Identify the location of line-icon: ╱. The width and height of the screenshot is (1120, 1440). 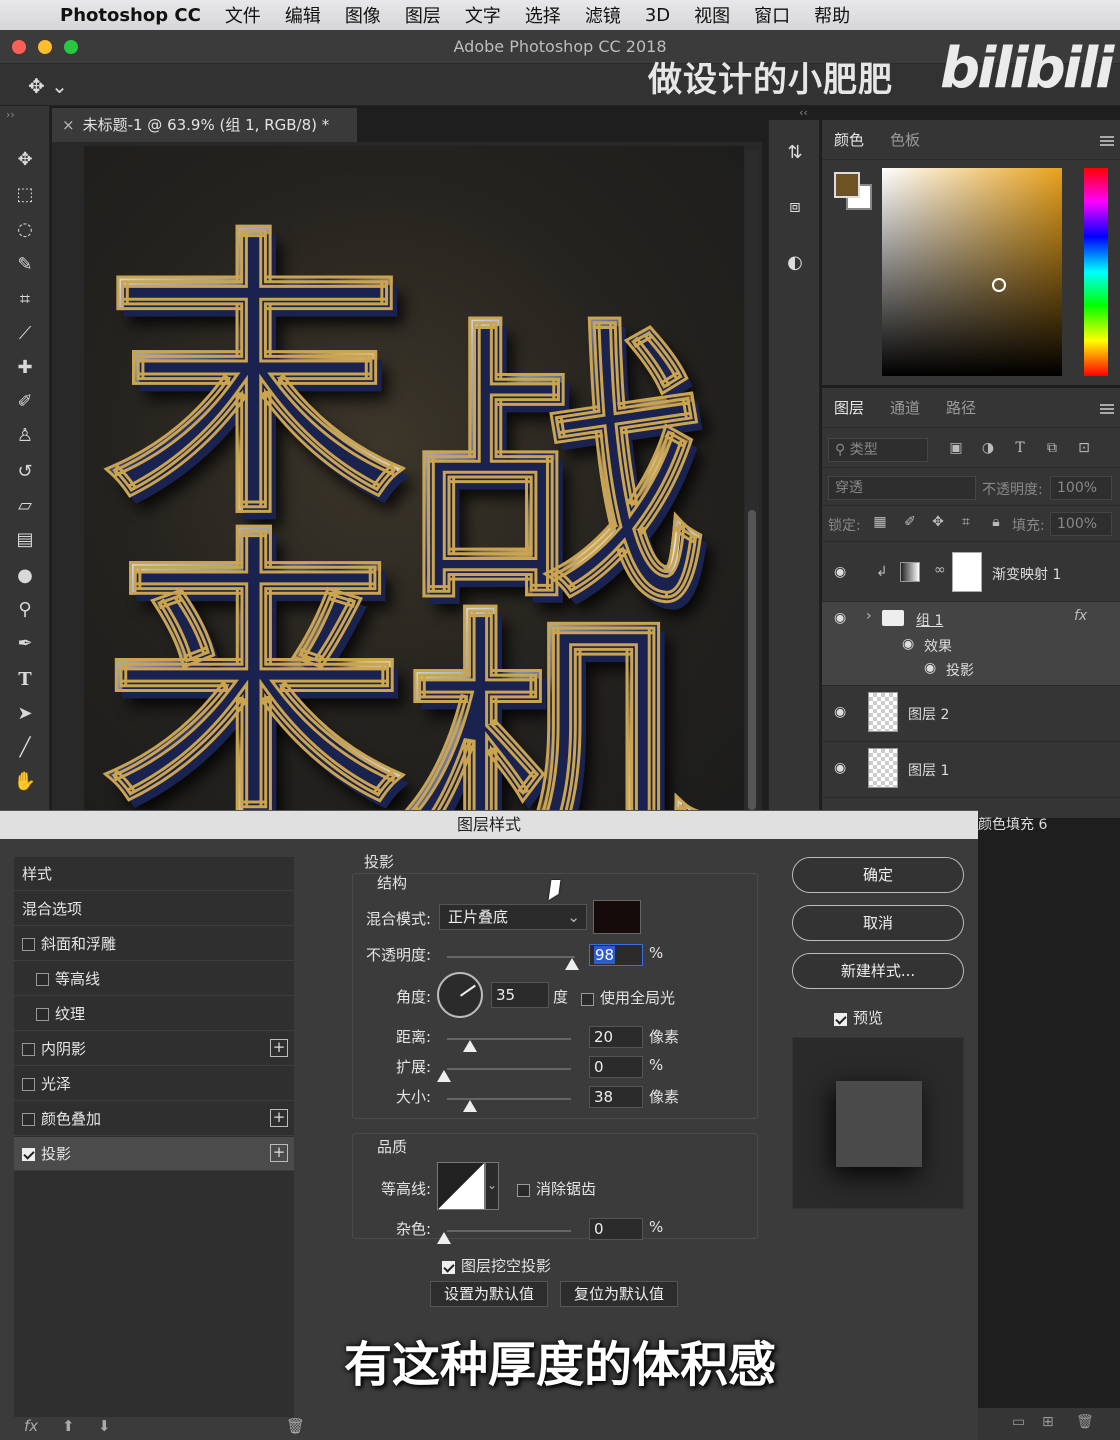
(25, 748).